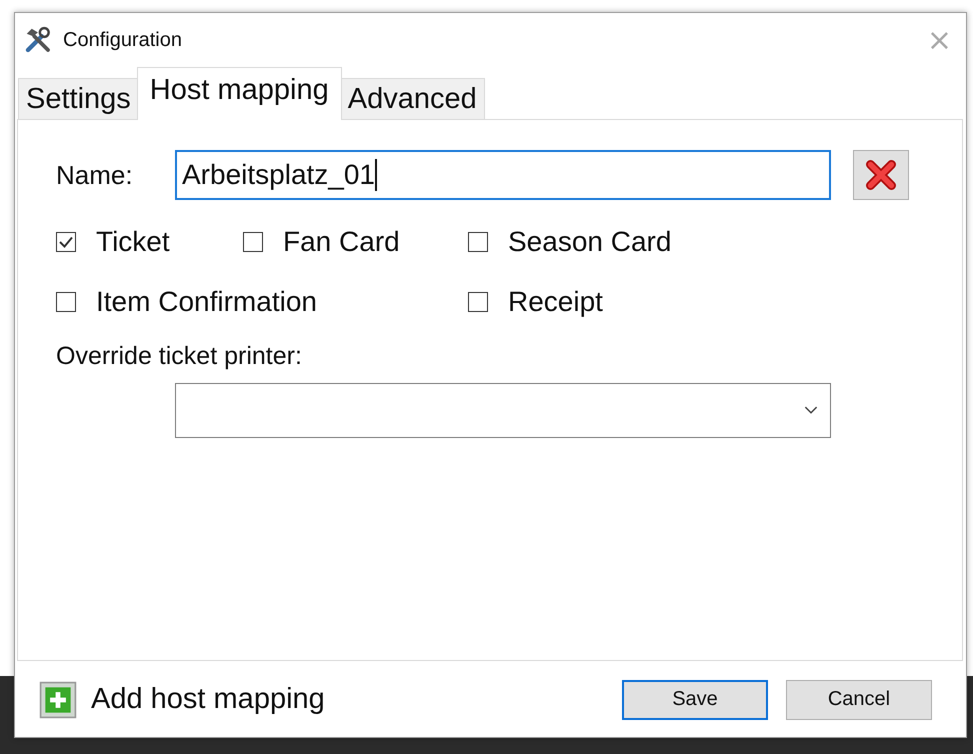 The width and height of the screenshot is (973, 754). What do you see at coordinates (133, 242) in the screenshot?
I see `checkbox-label: Ticket` at bounding box center [133, 242].